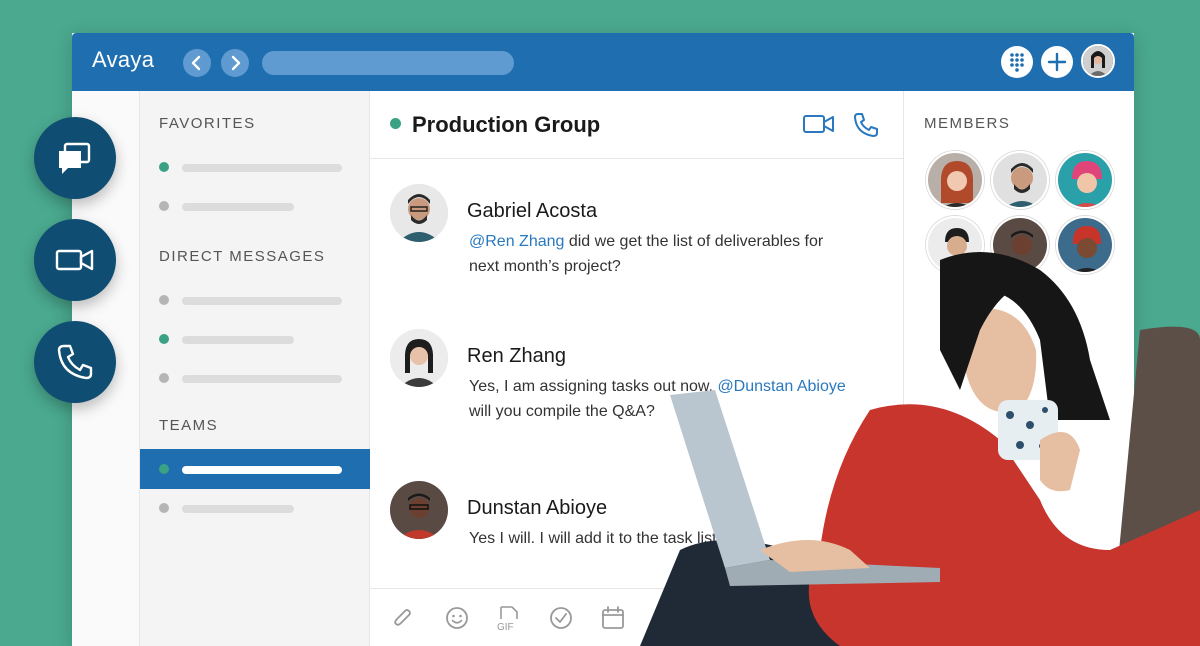  I want to click on teams-heading: TEAMS, so click(189, 425).